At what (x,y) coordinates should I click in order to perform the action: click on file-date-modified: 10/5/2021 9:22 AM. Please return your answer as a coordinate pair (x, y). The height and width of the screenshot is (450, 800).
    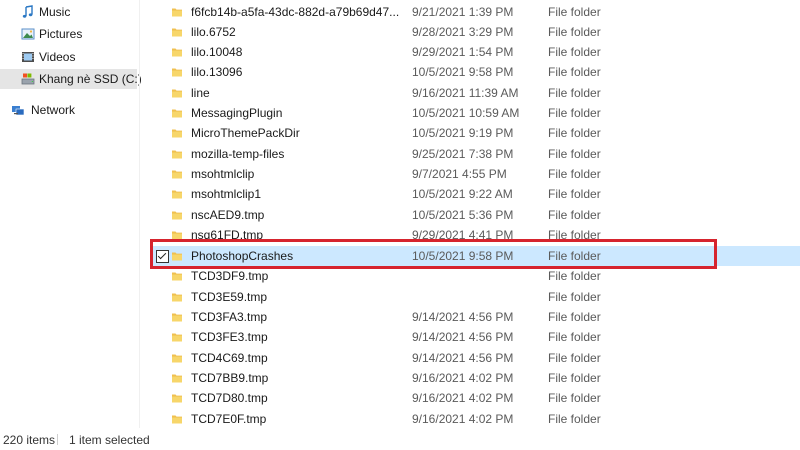
    Looking at the image, I should click on (462, 194).